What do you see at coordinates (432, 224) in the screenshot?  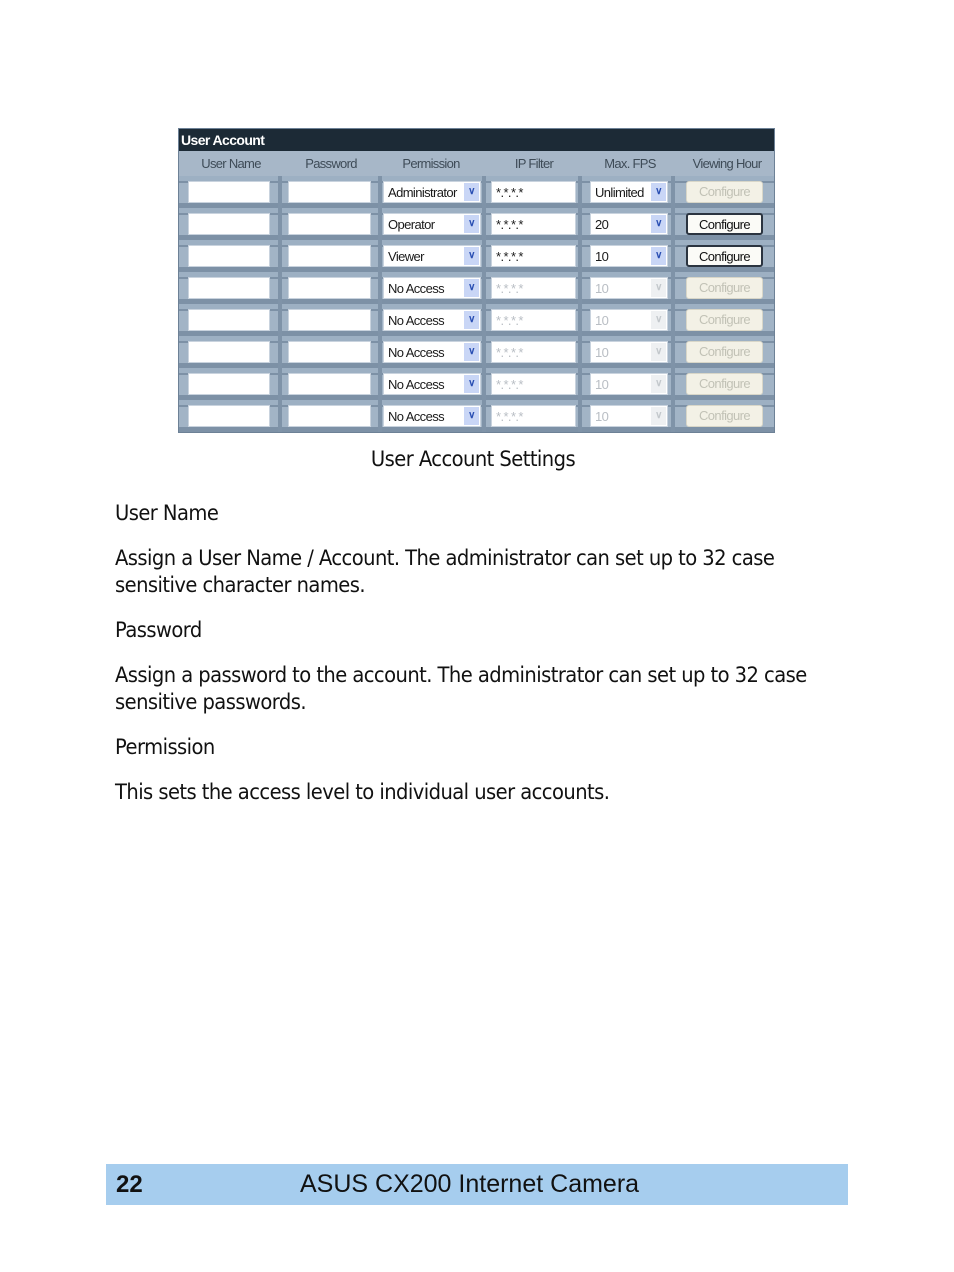 I see `permission-select: Operator ∨` at bounding box center [432, 224].